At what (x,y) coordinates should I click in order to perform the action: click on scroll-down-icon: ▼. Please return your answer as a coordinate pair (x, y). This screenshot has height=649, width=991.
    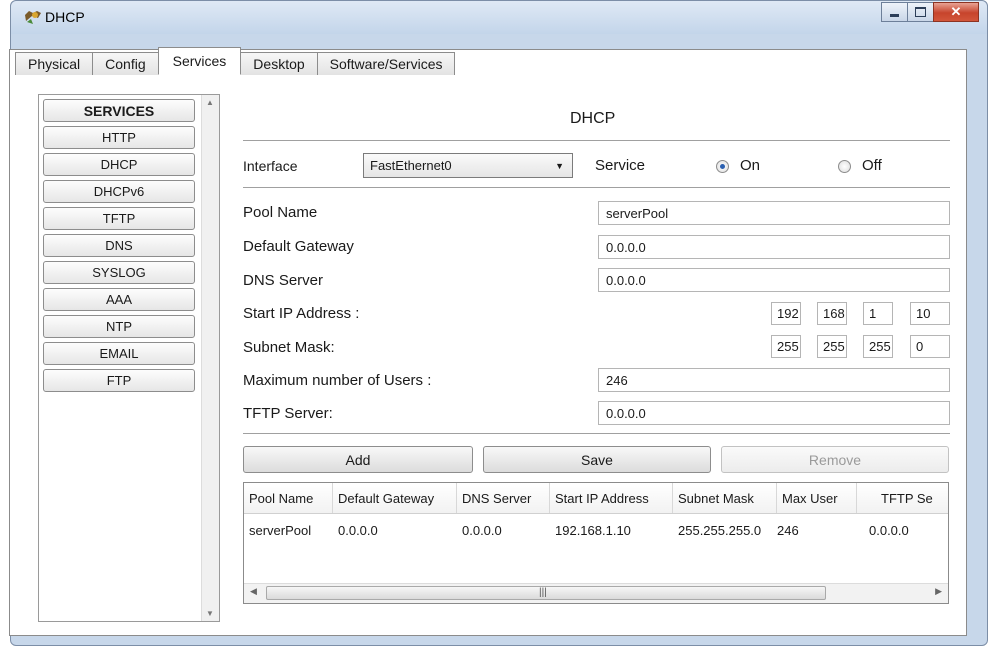
    Looking at the image, I should click on (210, 613).